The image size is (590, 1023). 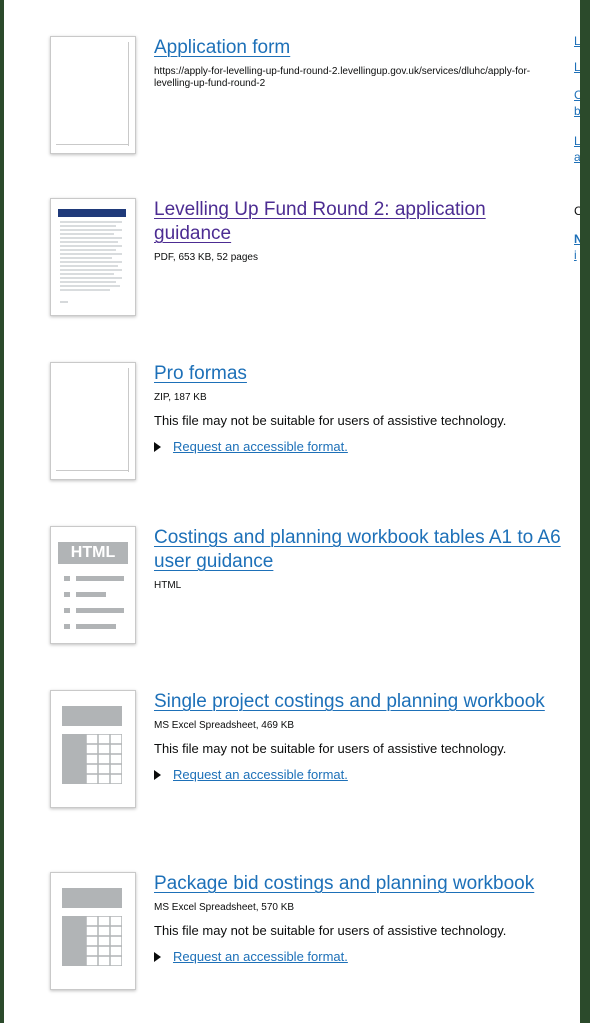 I want to click on attachment-file-info: ZIP, 187 KB, so click(x=180, y=397).